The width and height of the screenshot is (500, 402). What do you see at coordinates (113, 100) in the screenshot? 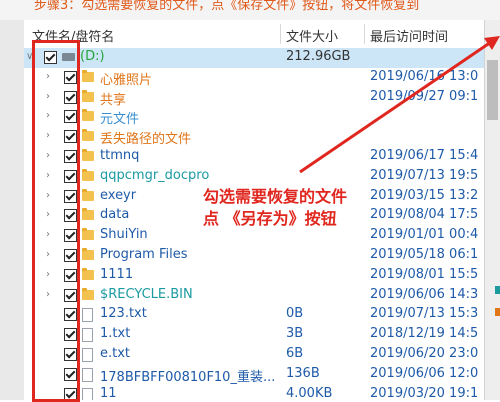
I see `item-name: 共享` at bounding box center [113, 100].